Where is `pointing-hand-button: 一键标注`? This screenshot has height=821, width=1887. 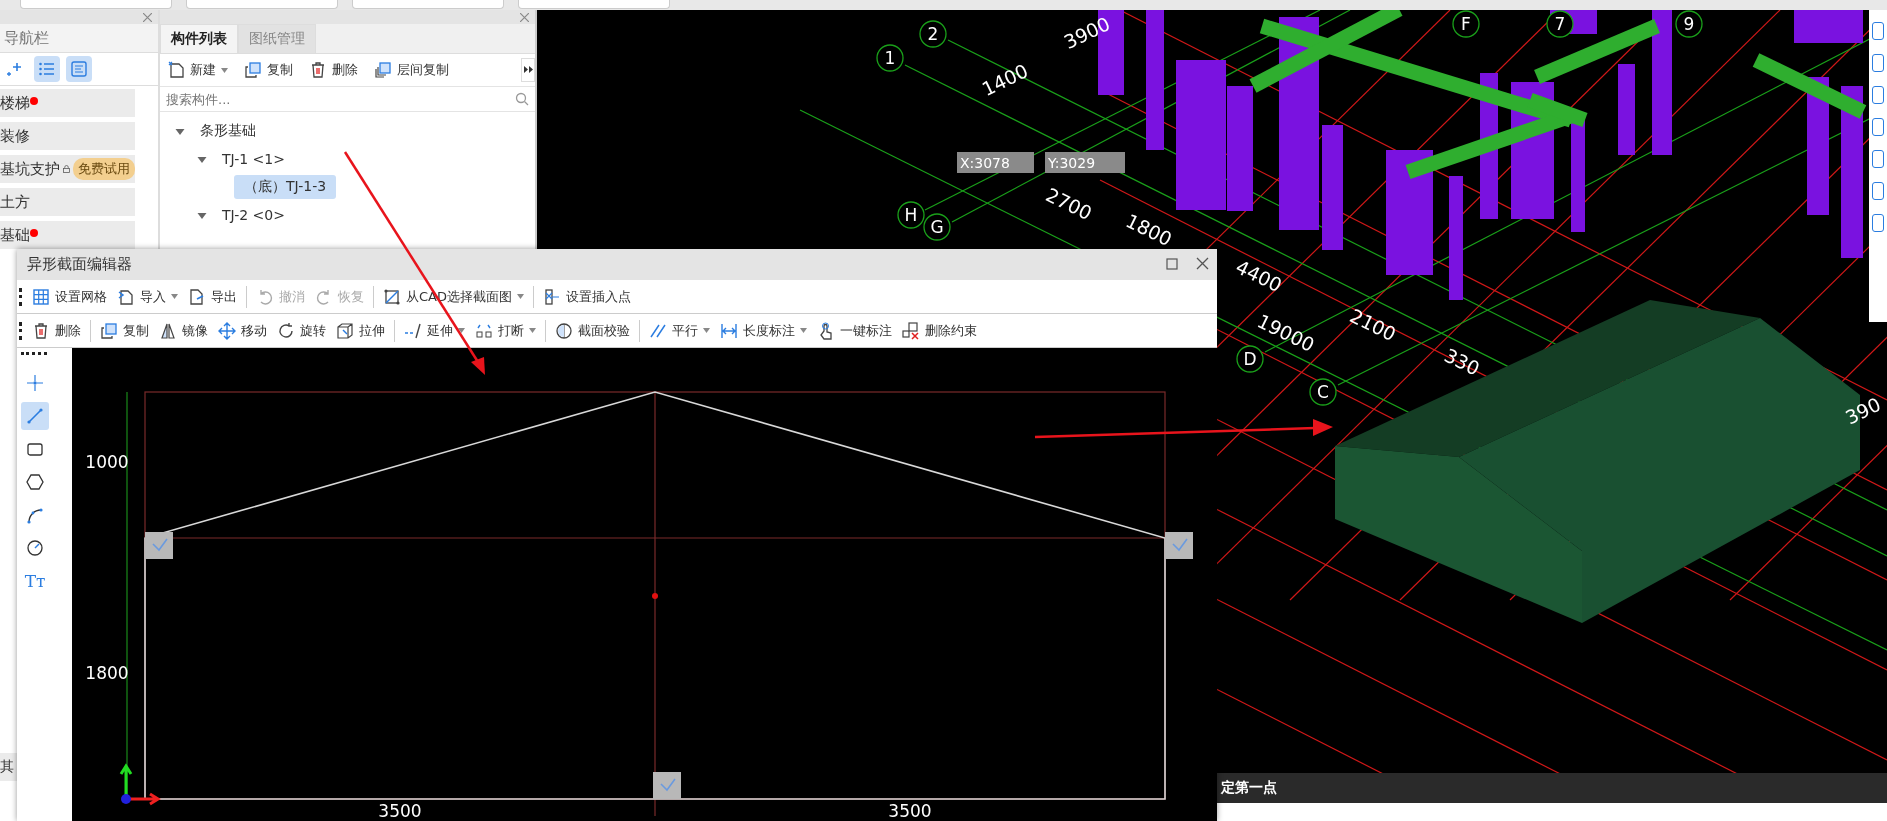 pointing-hand-button: 一键标注 is located at coordinates (854, 330).